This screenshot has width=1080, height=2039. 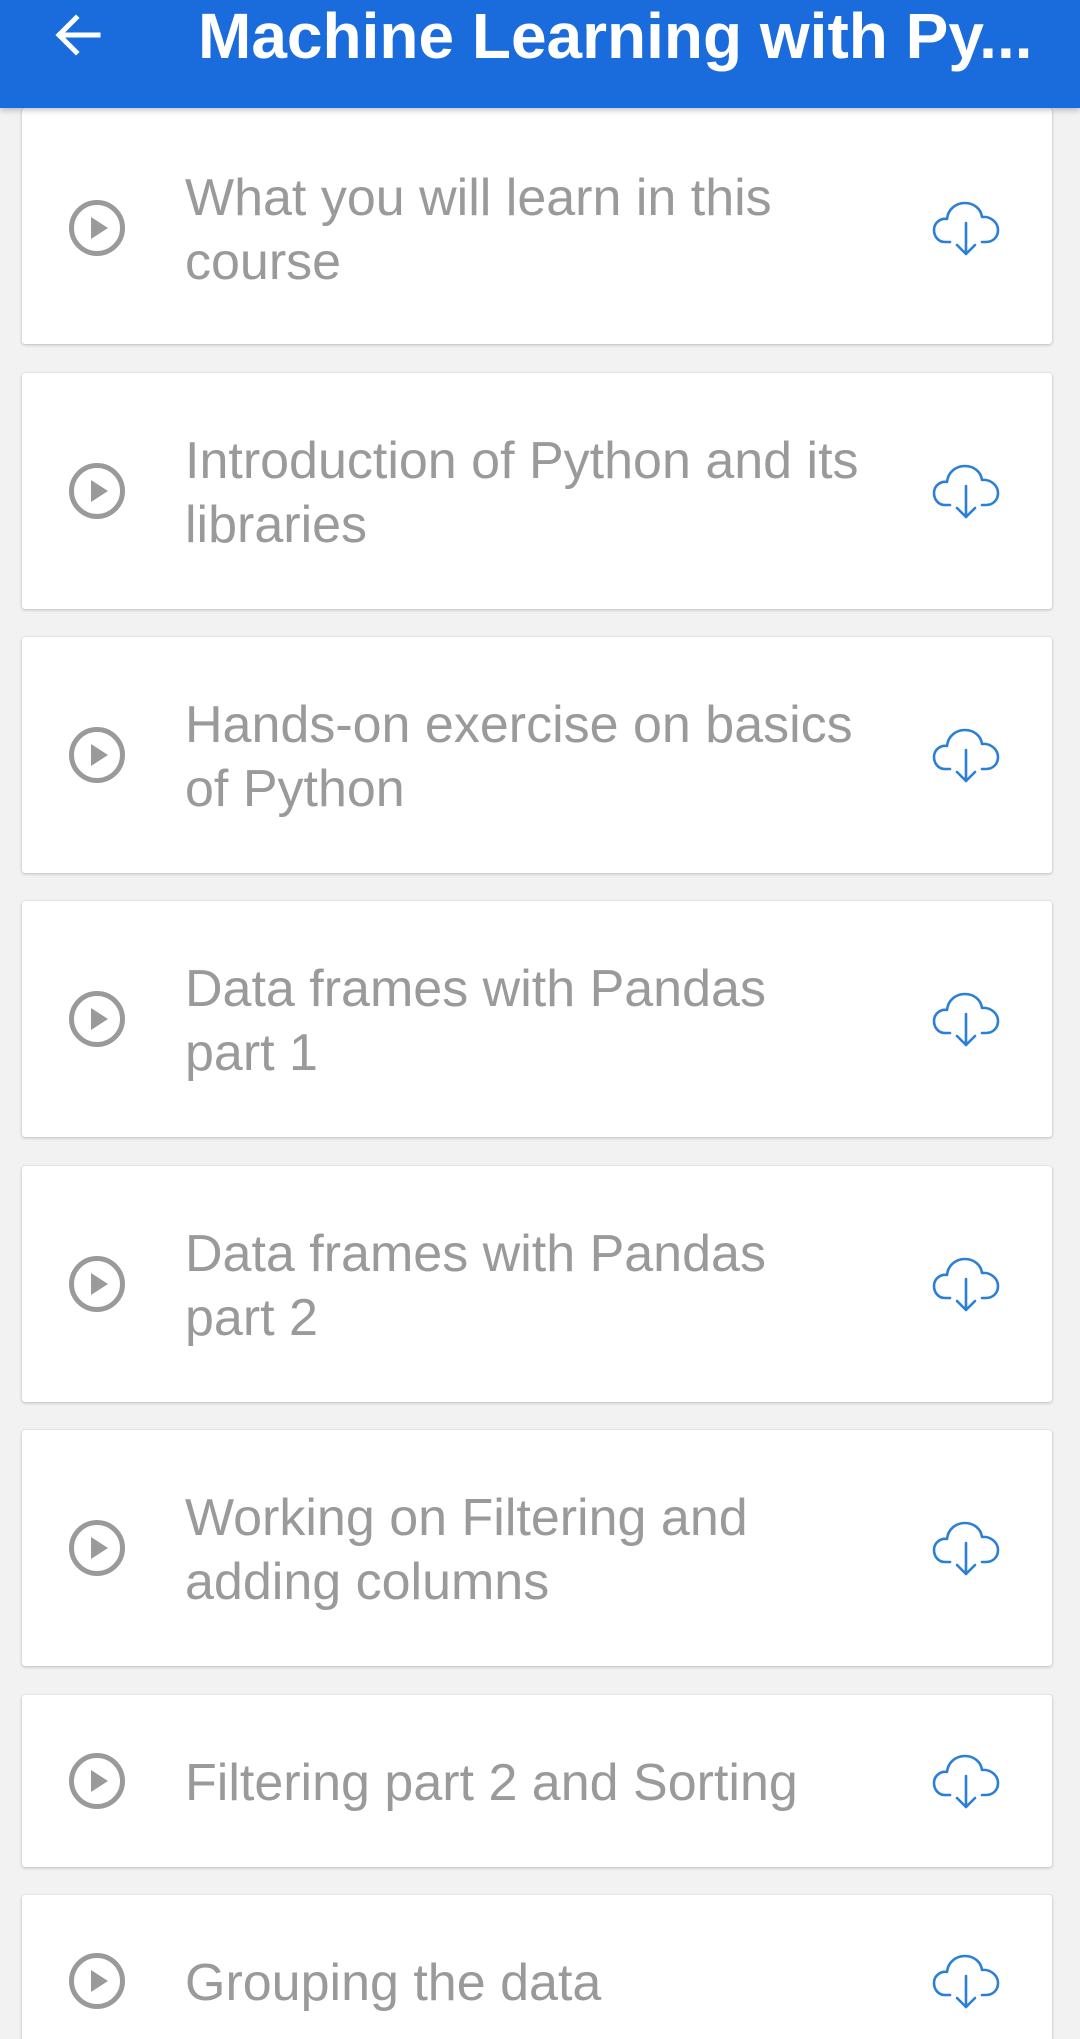 What do you see at coordinates (393, 1983) in the screenshot?
I see `lesson-title: Grouping the data` at bounding box center [393, 1983].